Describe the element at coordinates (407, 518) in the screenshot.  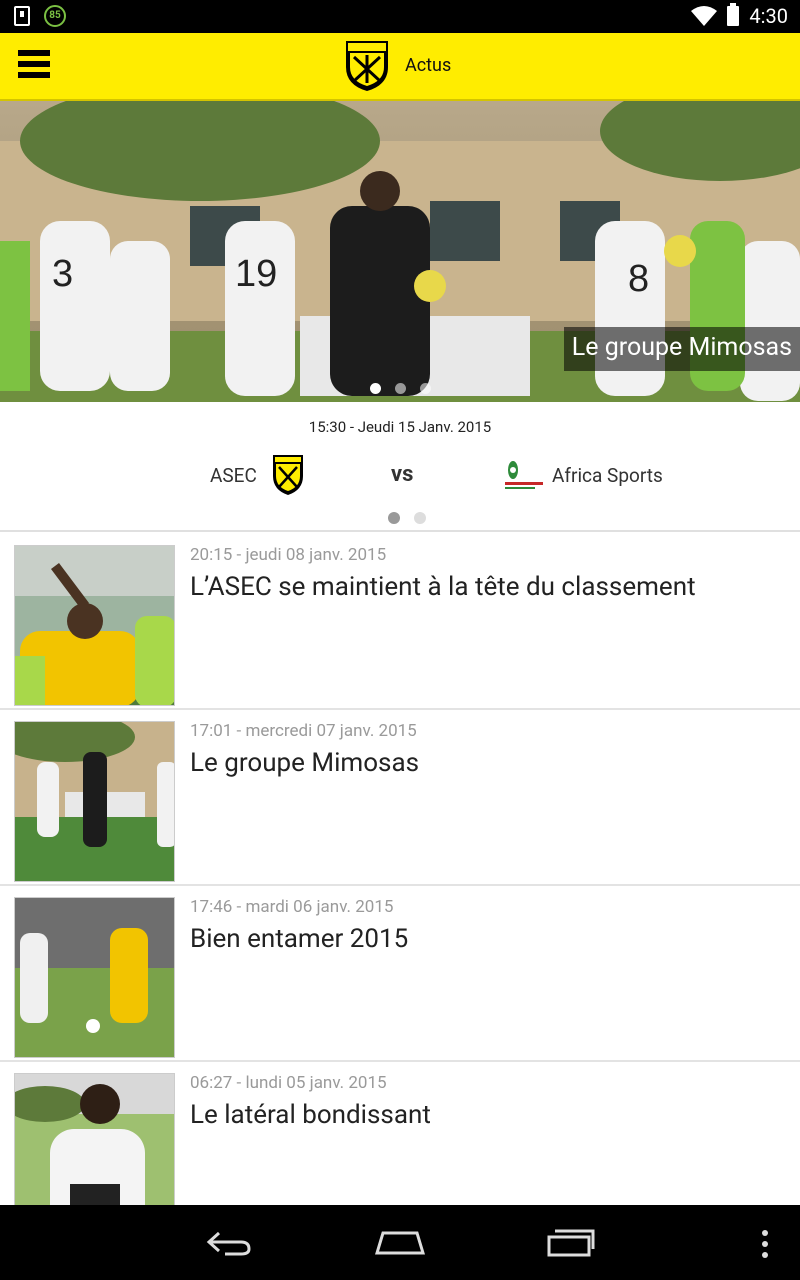
I see `match-pager-indicator` at that location.